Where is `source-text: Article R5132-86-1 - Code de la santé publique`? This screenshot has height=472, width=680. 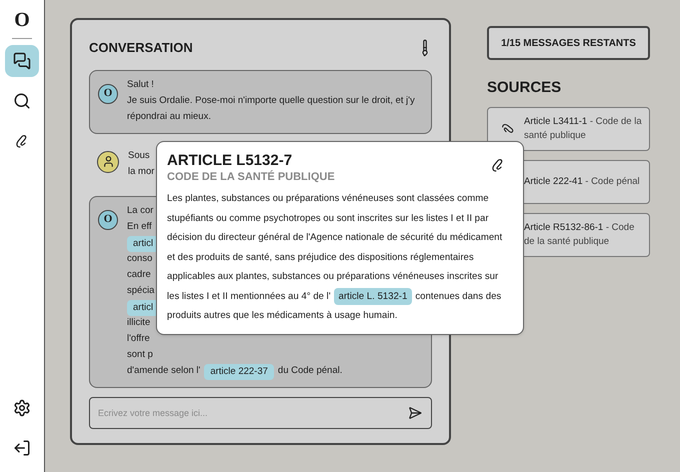
source-text: Article R5132-86-1 - Code de la santé publique is located at coordinates (580, 234).